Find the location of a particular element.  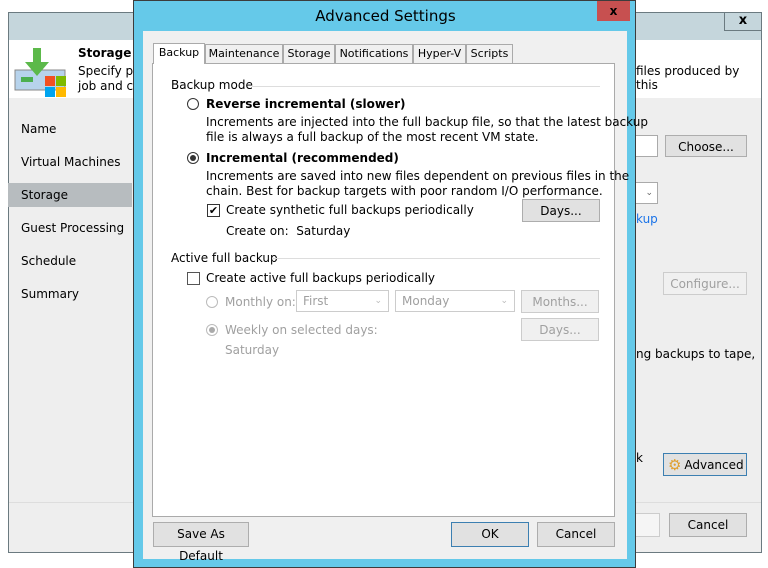

nav-schedule: Schedule is located at coordinates (70, 261).